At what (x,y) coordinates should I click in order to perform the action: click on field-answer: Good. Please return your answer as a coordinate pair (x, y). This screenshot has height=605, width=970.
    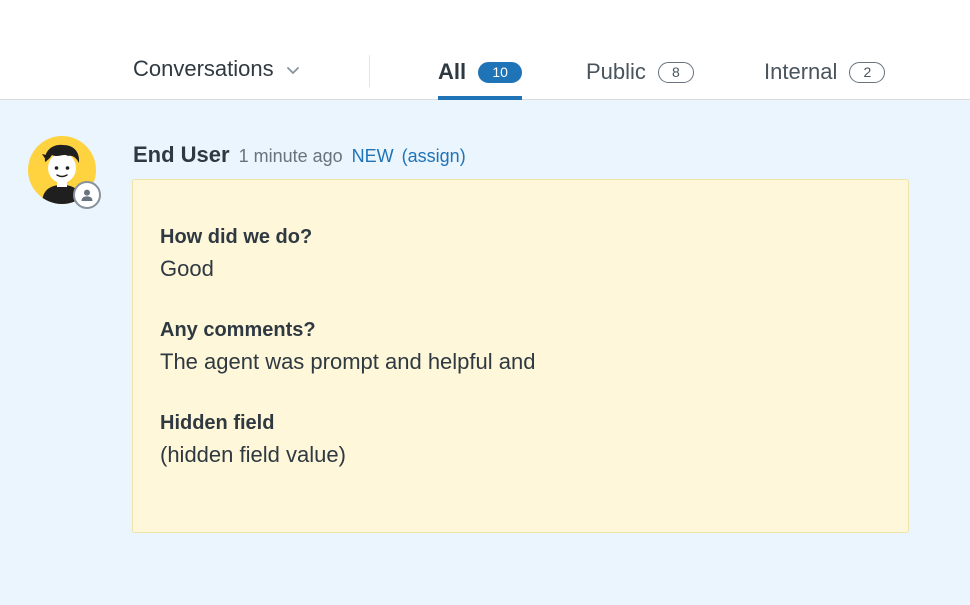
    Looking at the image, I should click on (187, 268).